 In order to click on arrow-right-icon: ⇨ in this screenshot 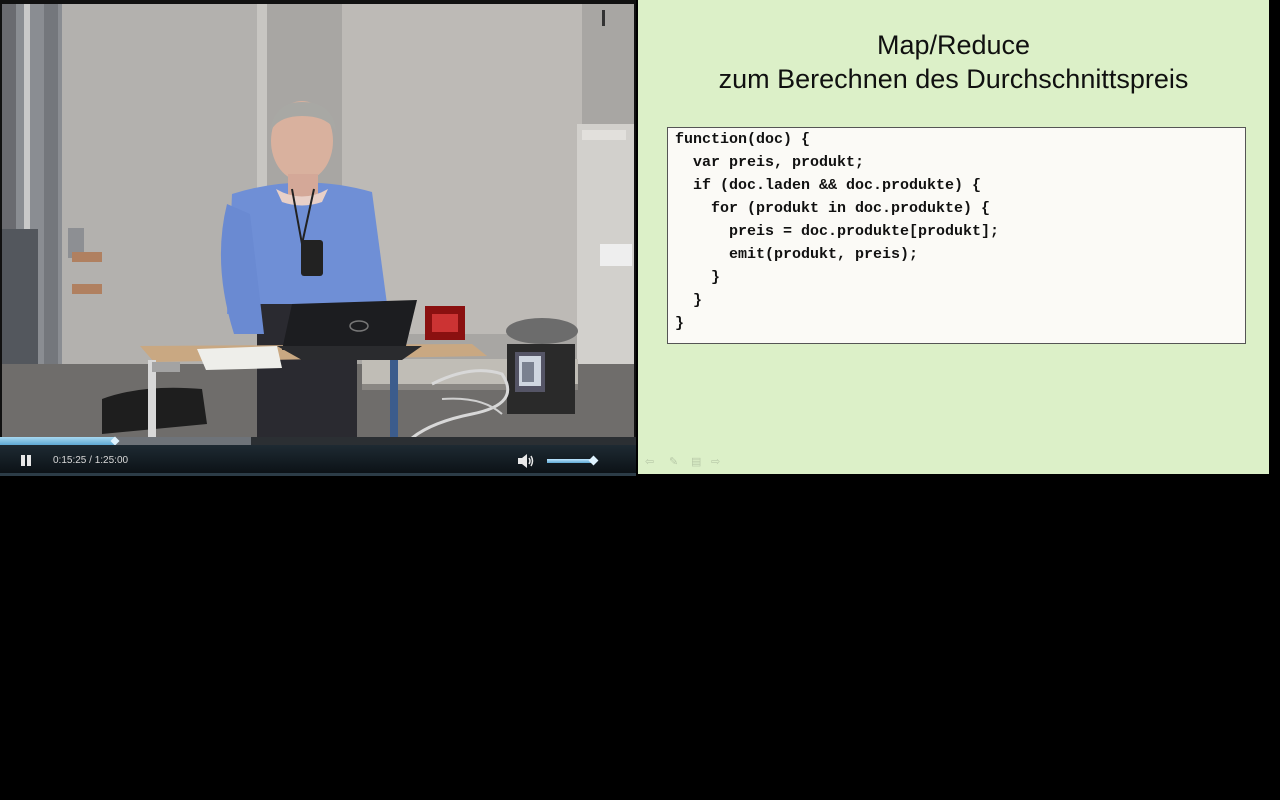, I will do `click(717, 462)`.